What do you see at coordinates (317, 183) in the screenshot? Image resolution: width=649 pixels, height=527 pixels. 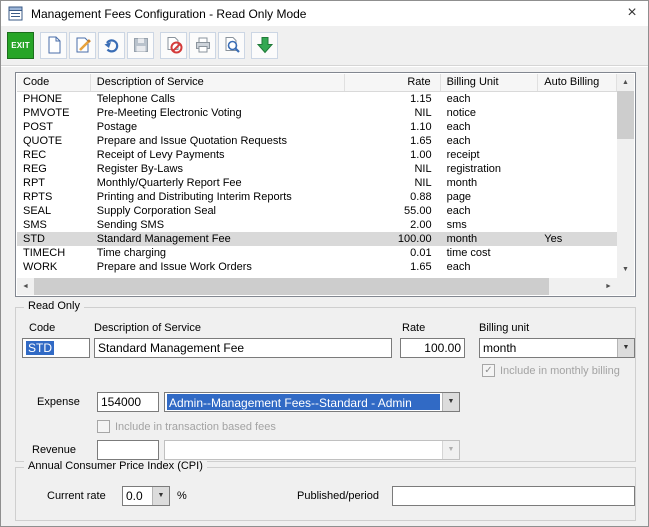 I see `table-row: RPT Monthly/Quarterly Report Fee NIL month` at bounding box center [317, 183].